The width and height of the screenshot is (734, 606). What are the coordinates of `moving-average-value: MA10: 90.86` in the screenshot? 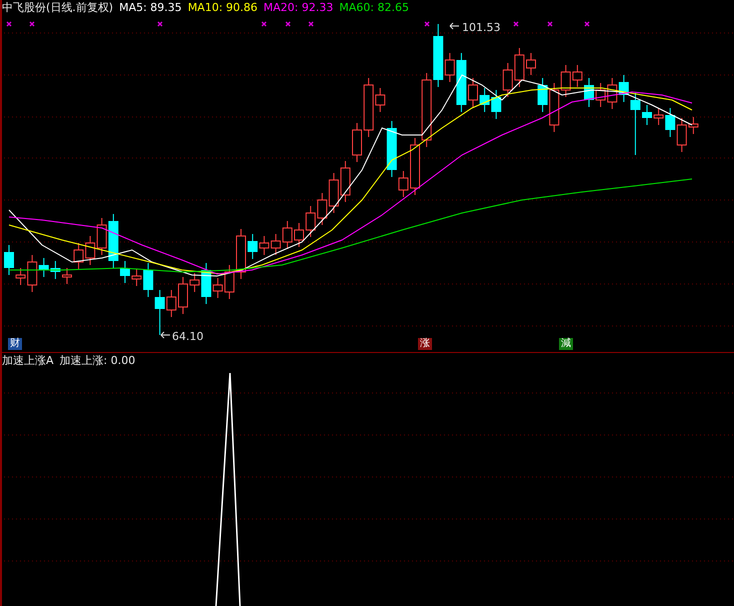 It's located at (223, 7).